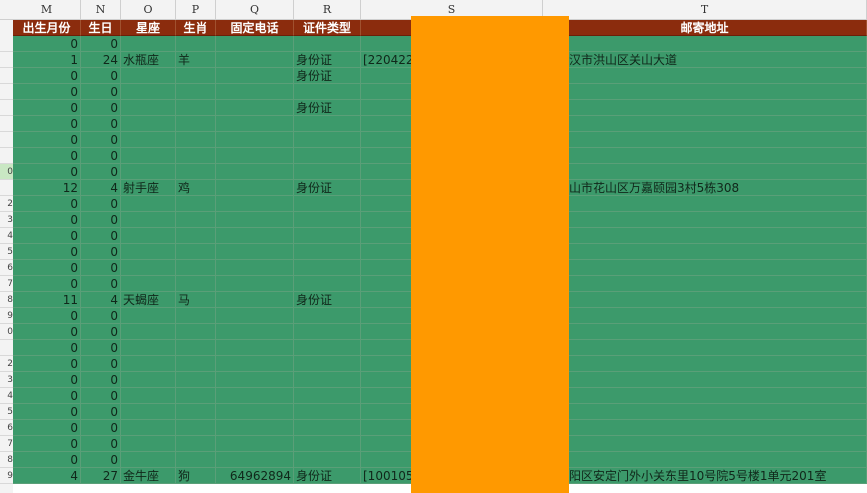 Image resolution: width=867 pixels, height=493 pixels. I want to click on cell-p: 鸡, so click(196, 188).